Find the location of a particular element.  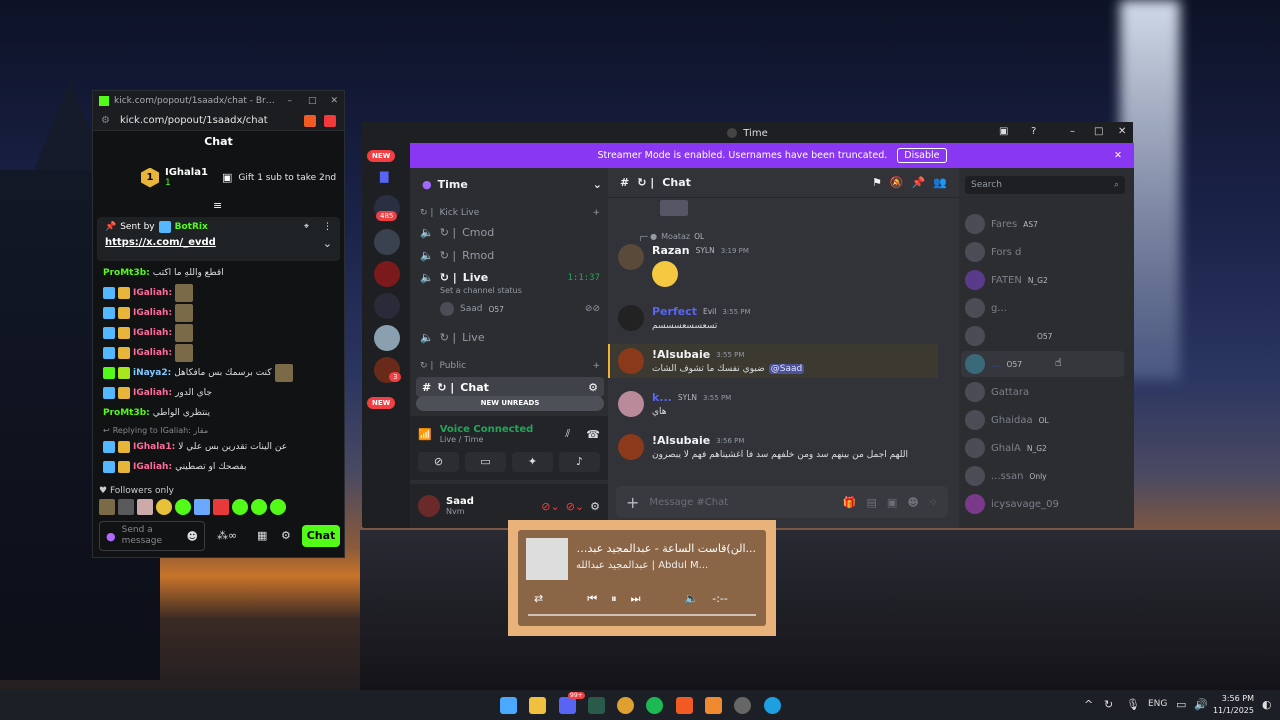

activities-button: ✦ is located at coordinates (532, 462).